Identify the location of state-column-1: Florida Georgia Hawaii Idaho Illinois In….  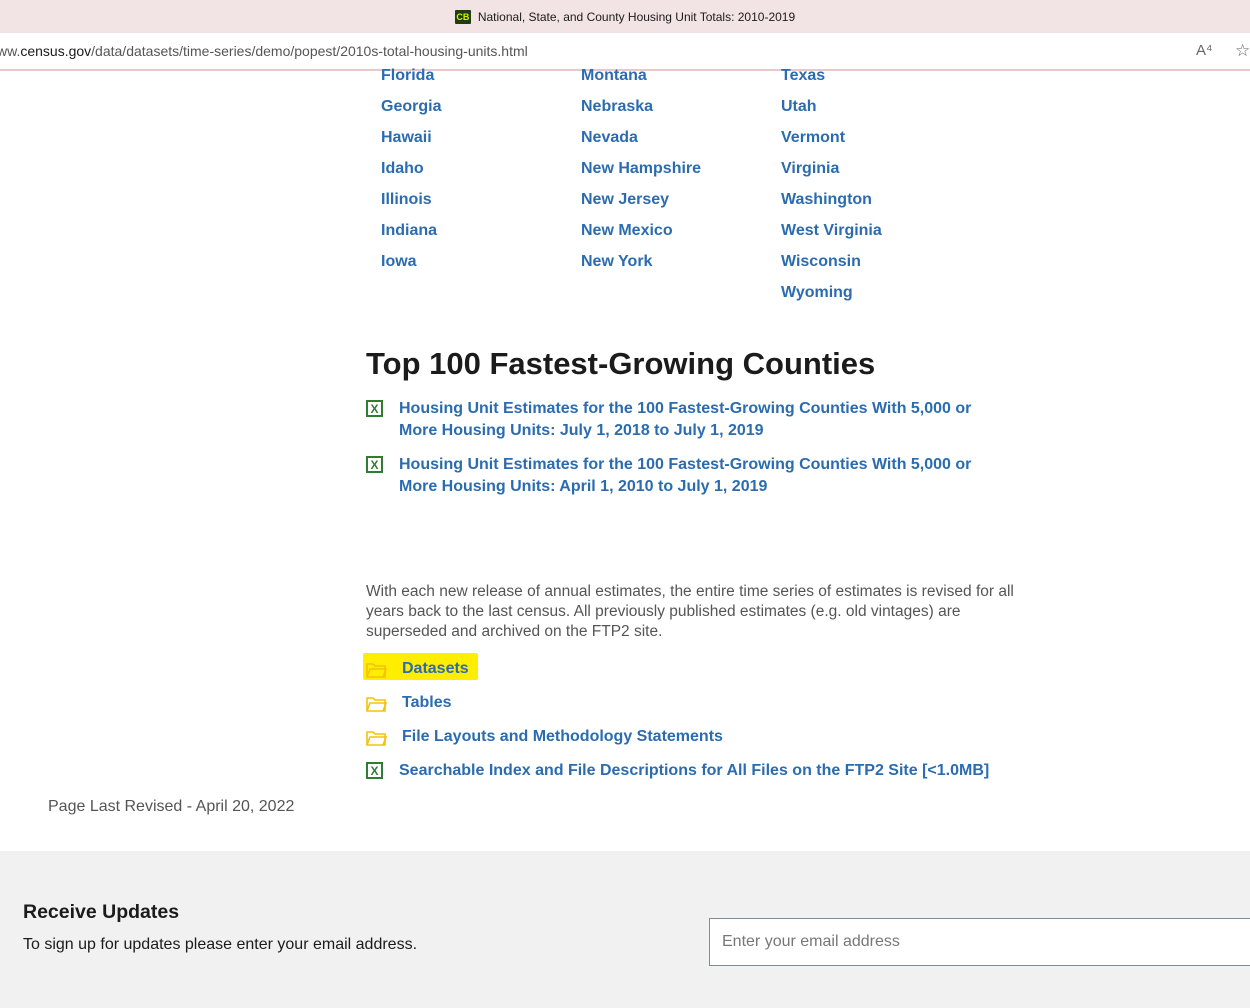
(411, 168).